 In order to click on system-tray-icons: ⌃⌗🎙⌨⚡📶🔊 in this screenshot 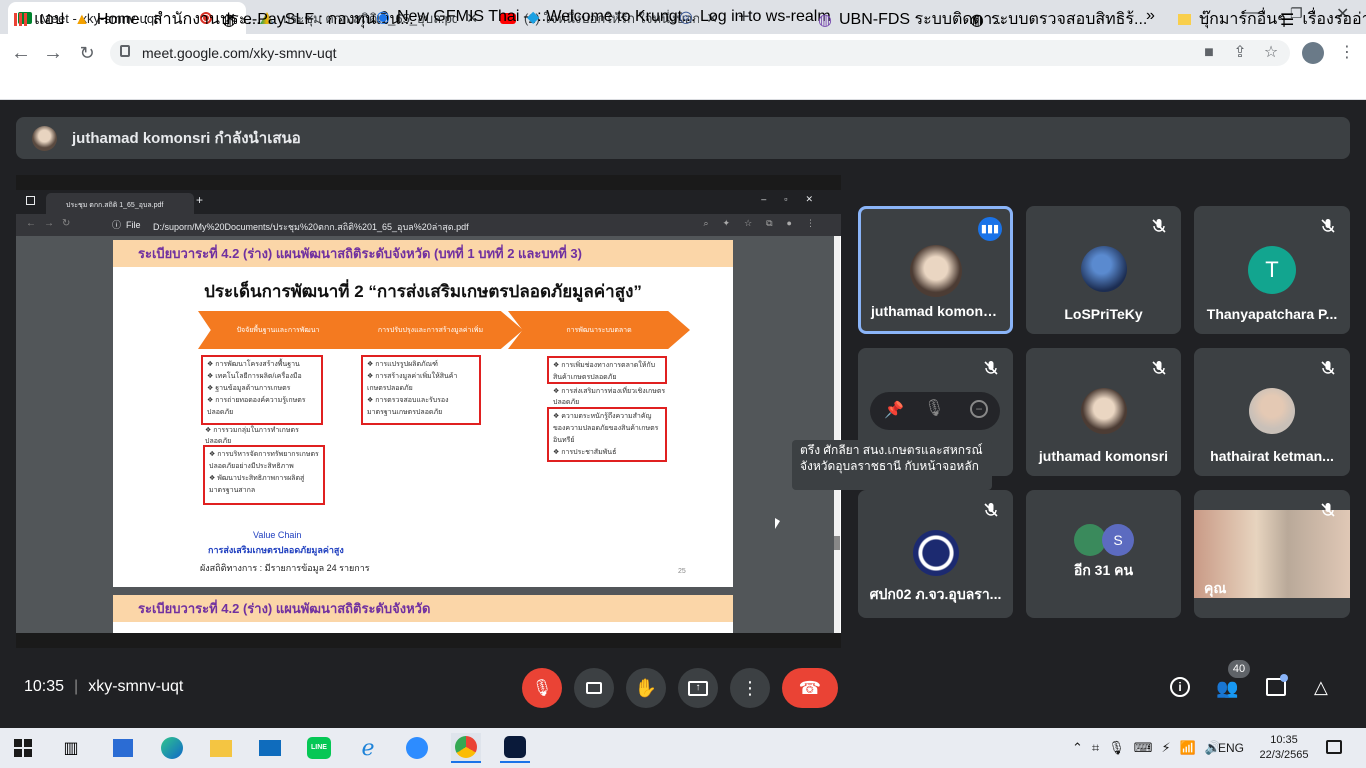, I will do `click(1151, 748)`.